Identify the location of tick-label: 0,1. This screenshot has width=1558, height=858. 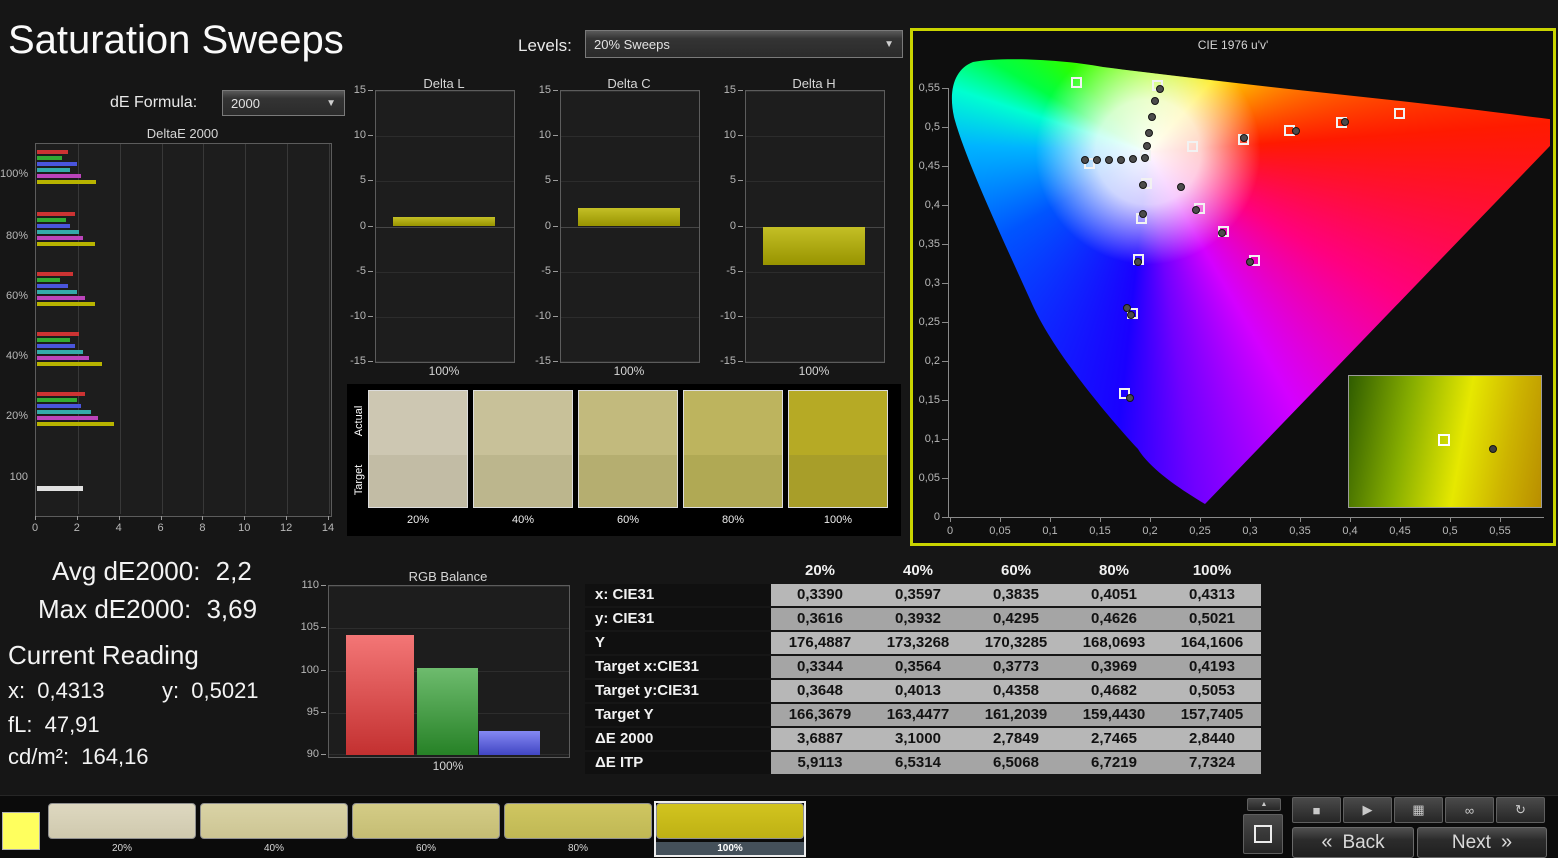
(1050, 531).